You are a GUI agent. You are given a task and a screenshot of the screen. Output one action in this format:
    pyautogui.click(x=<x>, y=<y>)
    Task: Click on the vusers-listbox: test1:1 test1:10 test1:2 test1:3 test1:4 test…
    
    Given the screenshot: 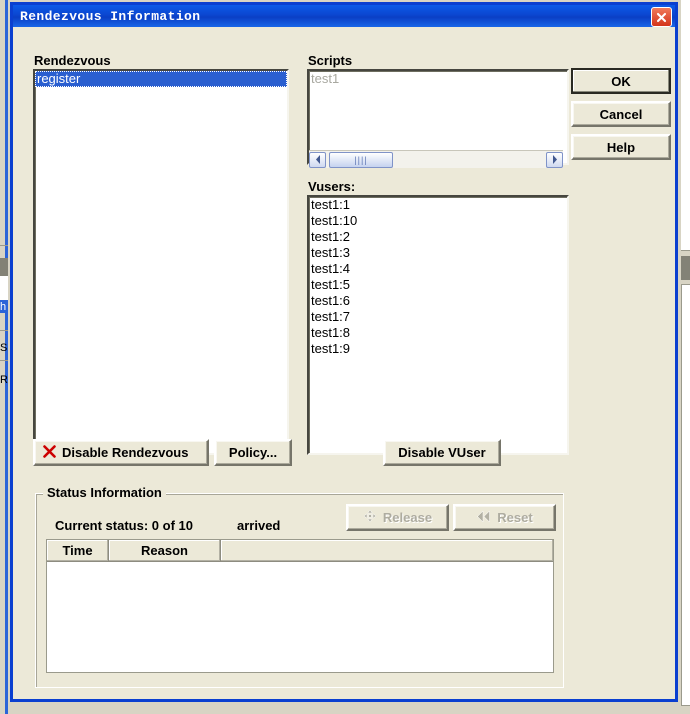 What is the action you would take?
    pyautogui.click(x=438, y=325)
    